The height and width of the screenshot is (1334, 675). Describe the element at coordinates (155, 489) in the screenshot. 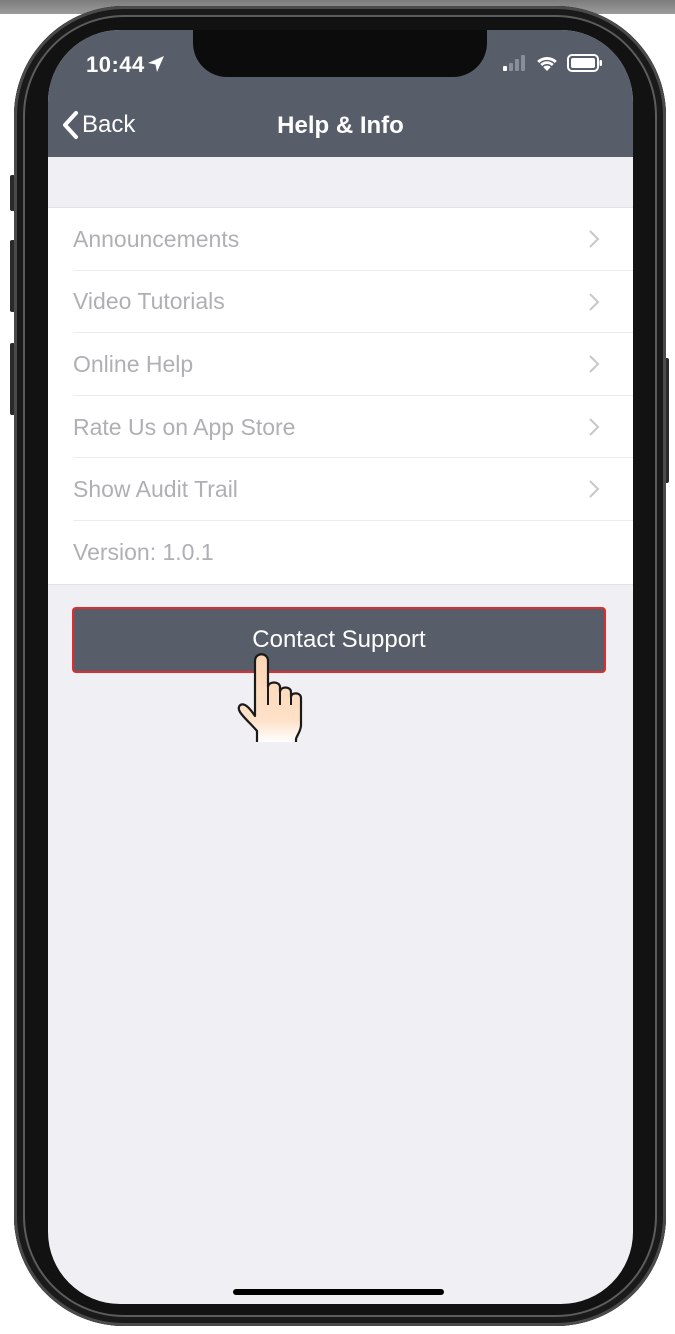

I see `menu-item-label: Show Audit Trail` at that location.